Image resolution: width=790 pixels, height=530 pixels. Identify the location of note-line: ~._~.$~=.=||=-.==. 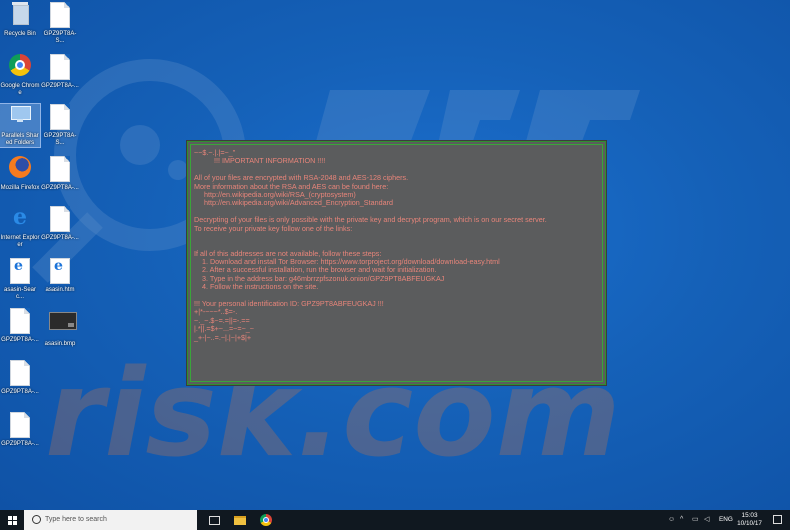
(222, 320).